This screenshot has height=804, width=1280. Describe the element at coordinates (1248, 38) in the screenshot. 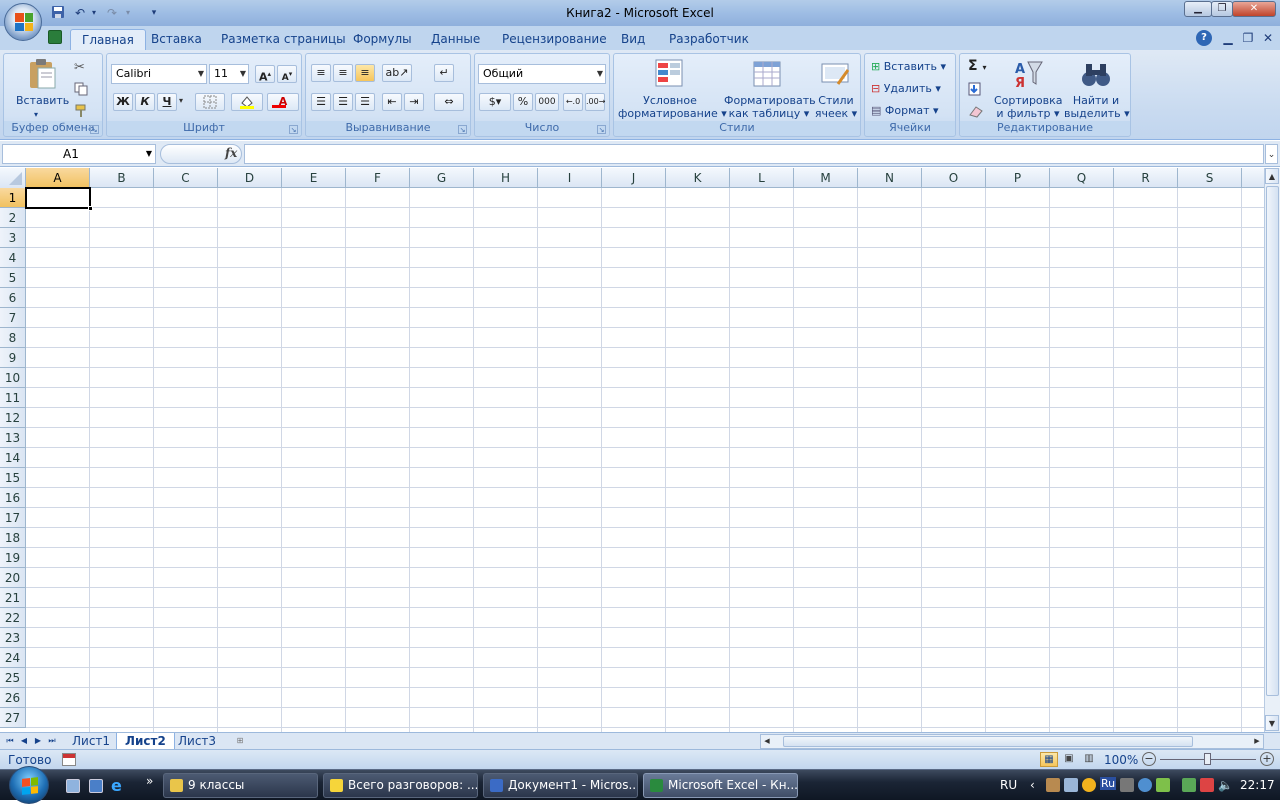

I see `ribbon-restore-icon: ❐` at that location.